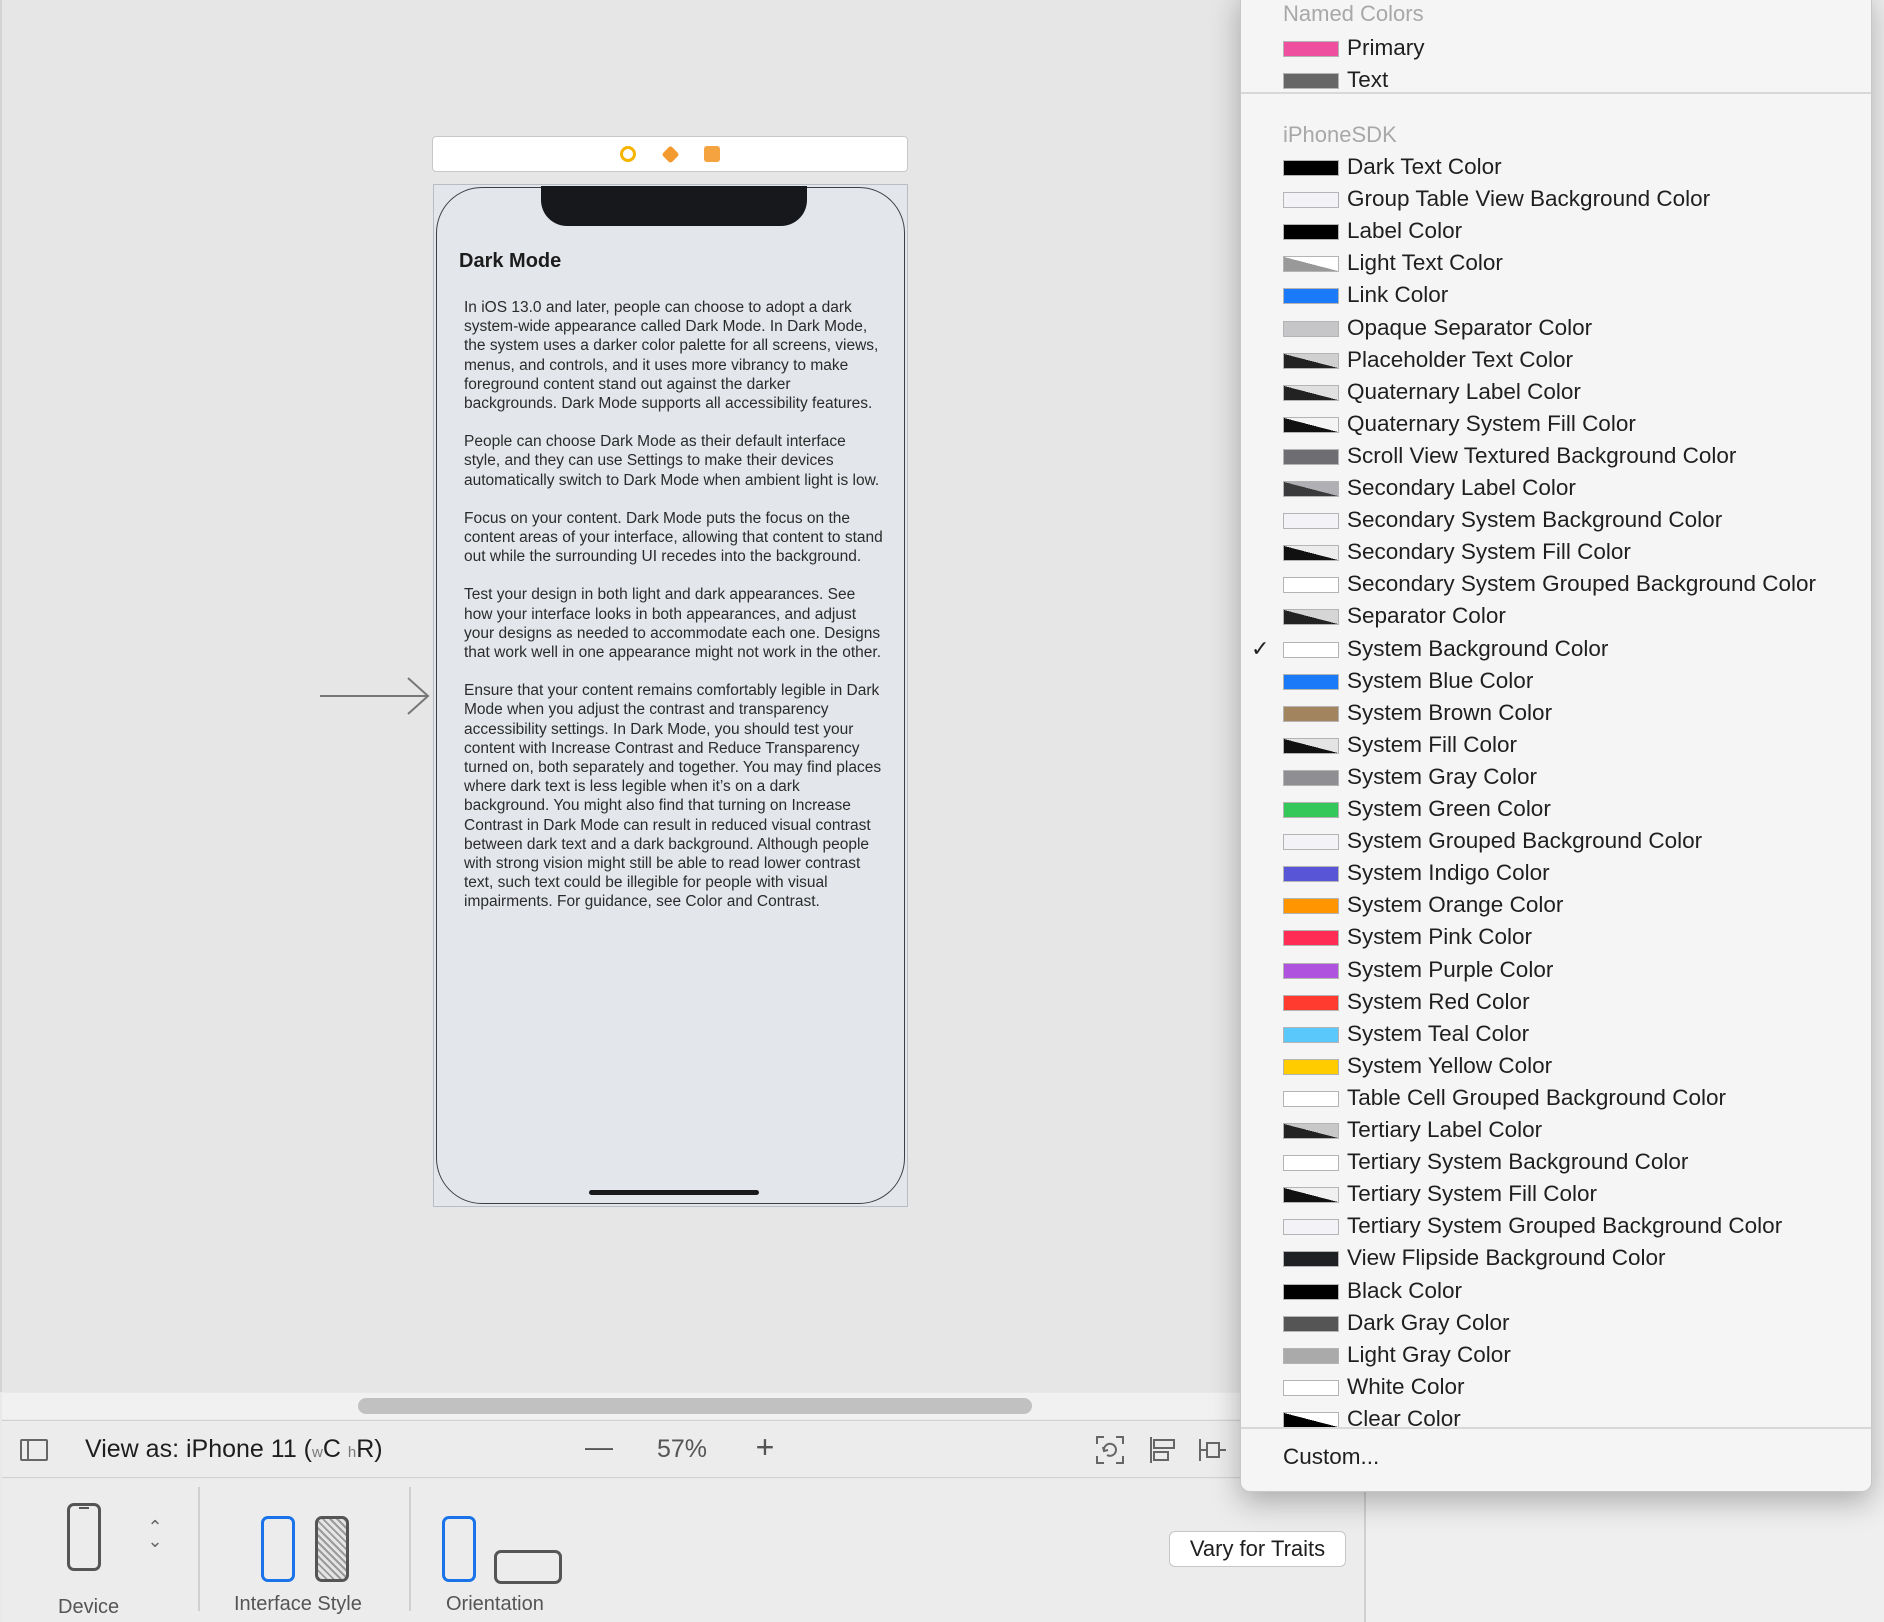  What do you see at coordinates (1478, 648) in the screenshot?
I see `color-name-label: System Background Color` at bounding box center [1478, 648].